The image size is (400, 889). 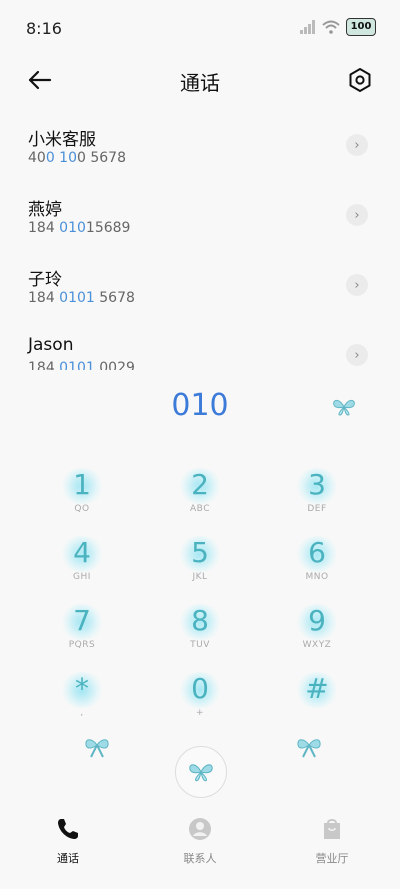 I want to click on header: 通话, so click(x=200, y=80).